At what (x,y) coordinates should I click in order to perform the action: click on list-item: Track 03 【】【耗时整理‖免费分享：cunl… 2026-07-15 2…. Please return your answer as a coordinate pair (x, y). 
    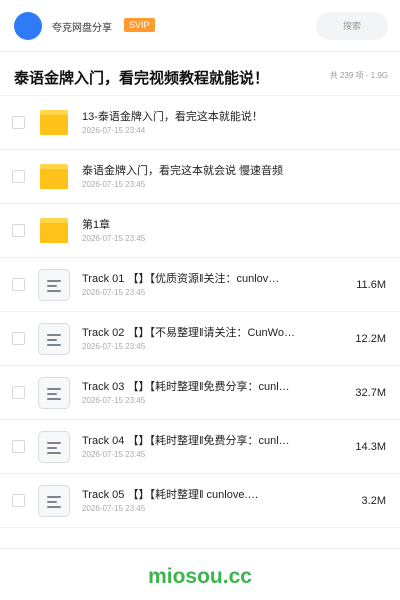
    Looking at the image, I should click on (200, 393).